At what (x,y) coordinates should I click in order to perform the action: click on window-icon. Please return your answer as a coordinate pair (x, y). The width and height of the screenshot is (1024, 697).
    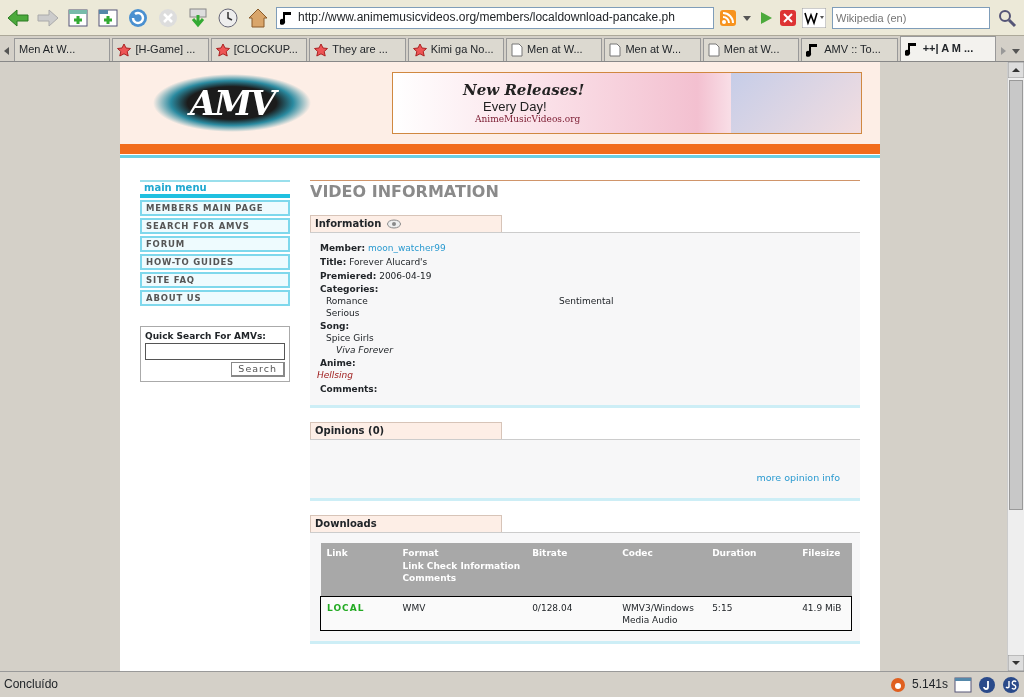
    Looking at the image, I should click on (963, 684).